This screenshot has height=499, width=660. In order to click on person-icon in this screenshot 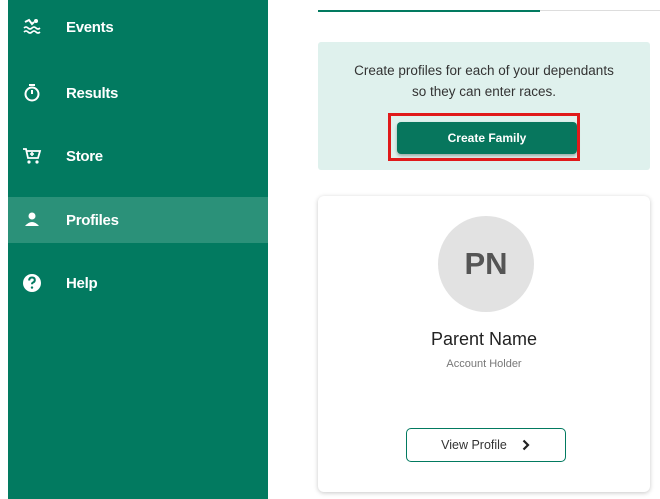, I will do `click(32, 220)`.